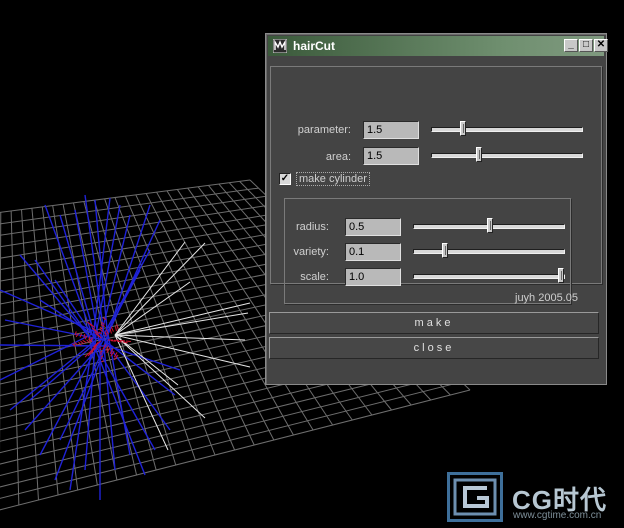 Image resolution: width=624 pixels, height=528 pixels. I want to click on radius-slider, so click(489, 226).